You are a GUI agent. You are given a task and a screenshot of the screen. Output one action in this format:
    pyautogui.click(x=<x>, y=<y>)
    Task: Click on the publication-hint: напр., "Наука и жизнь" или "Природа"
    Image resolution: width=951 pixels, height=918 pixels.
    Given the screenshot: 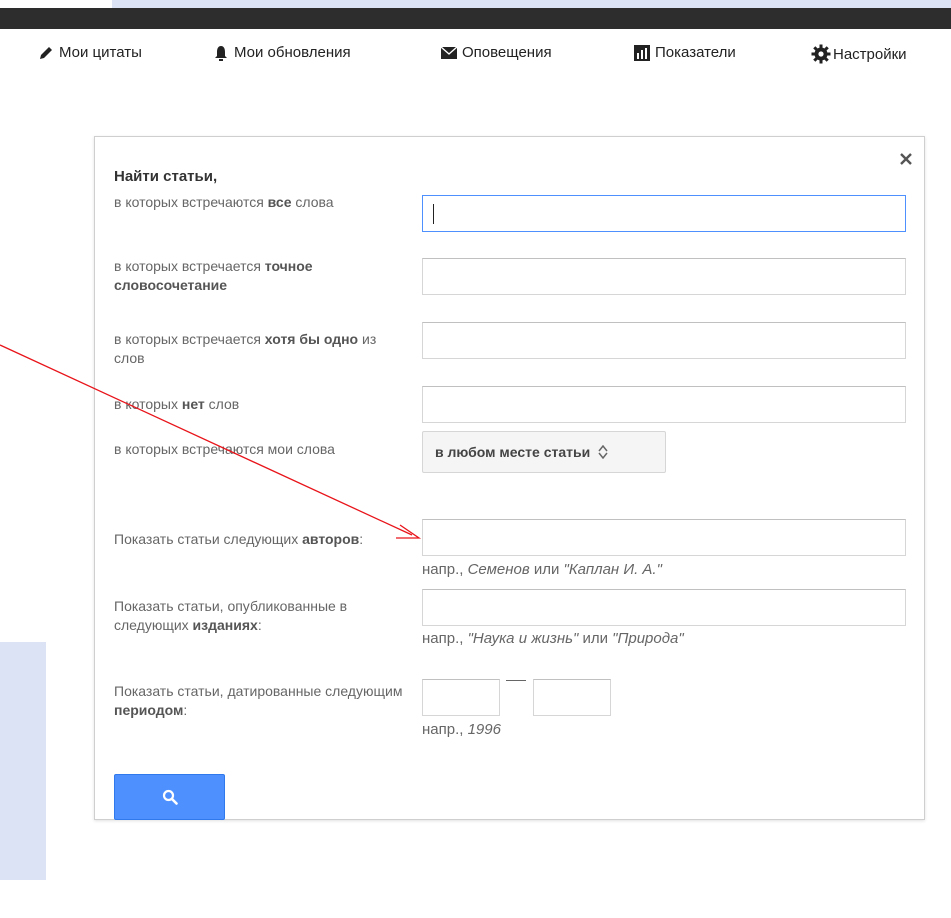 What is the action you would take?
    pyautogui.click(x=553, y=638)
    